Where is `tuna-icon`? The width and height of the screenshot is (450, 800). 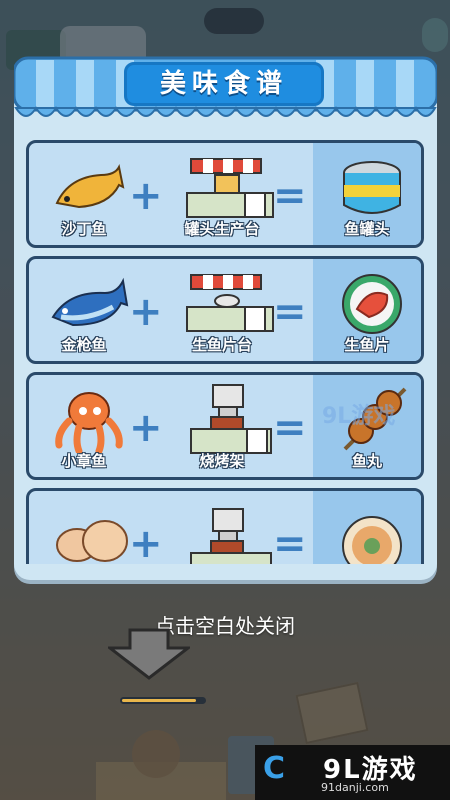
tuna-icon is located at coordinates (90, 302).